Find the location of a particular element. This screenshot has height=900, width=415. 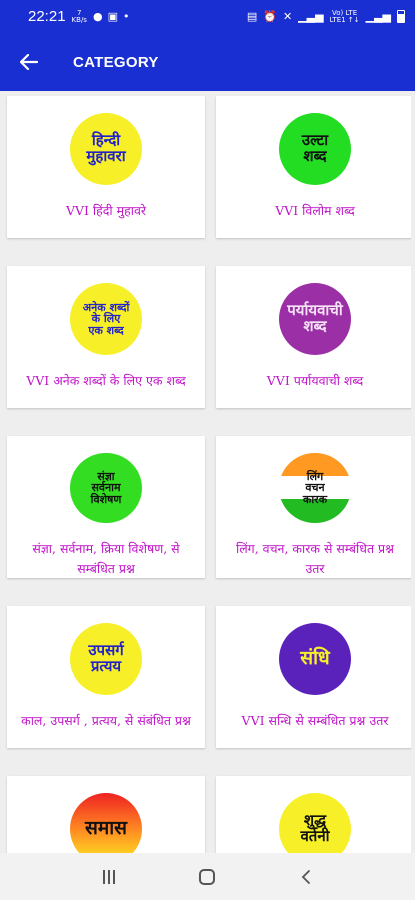

category-logo: उपसर्ग प्रत्यय is located at coordinates (106, 659).